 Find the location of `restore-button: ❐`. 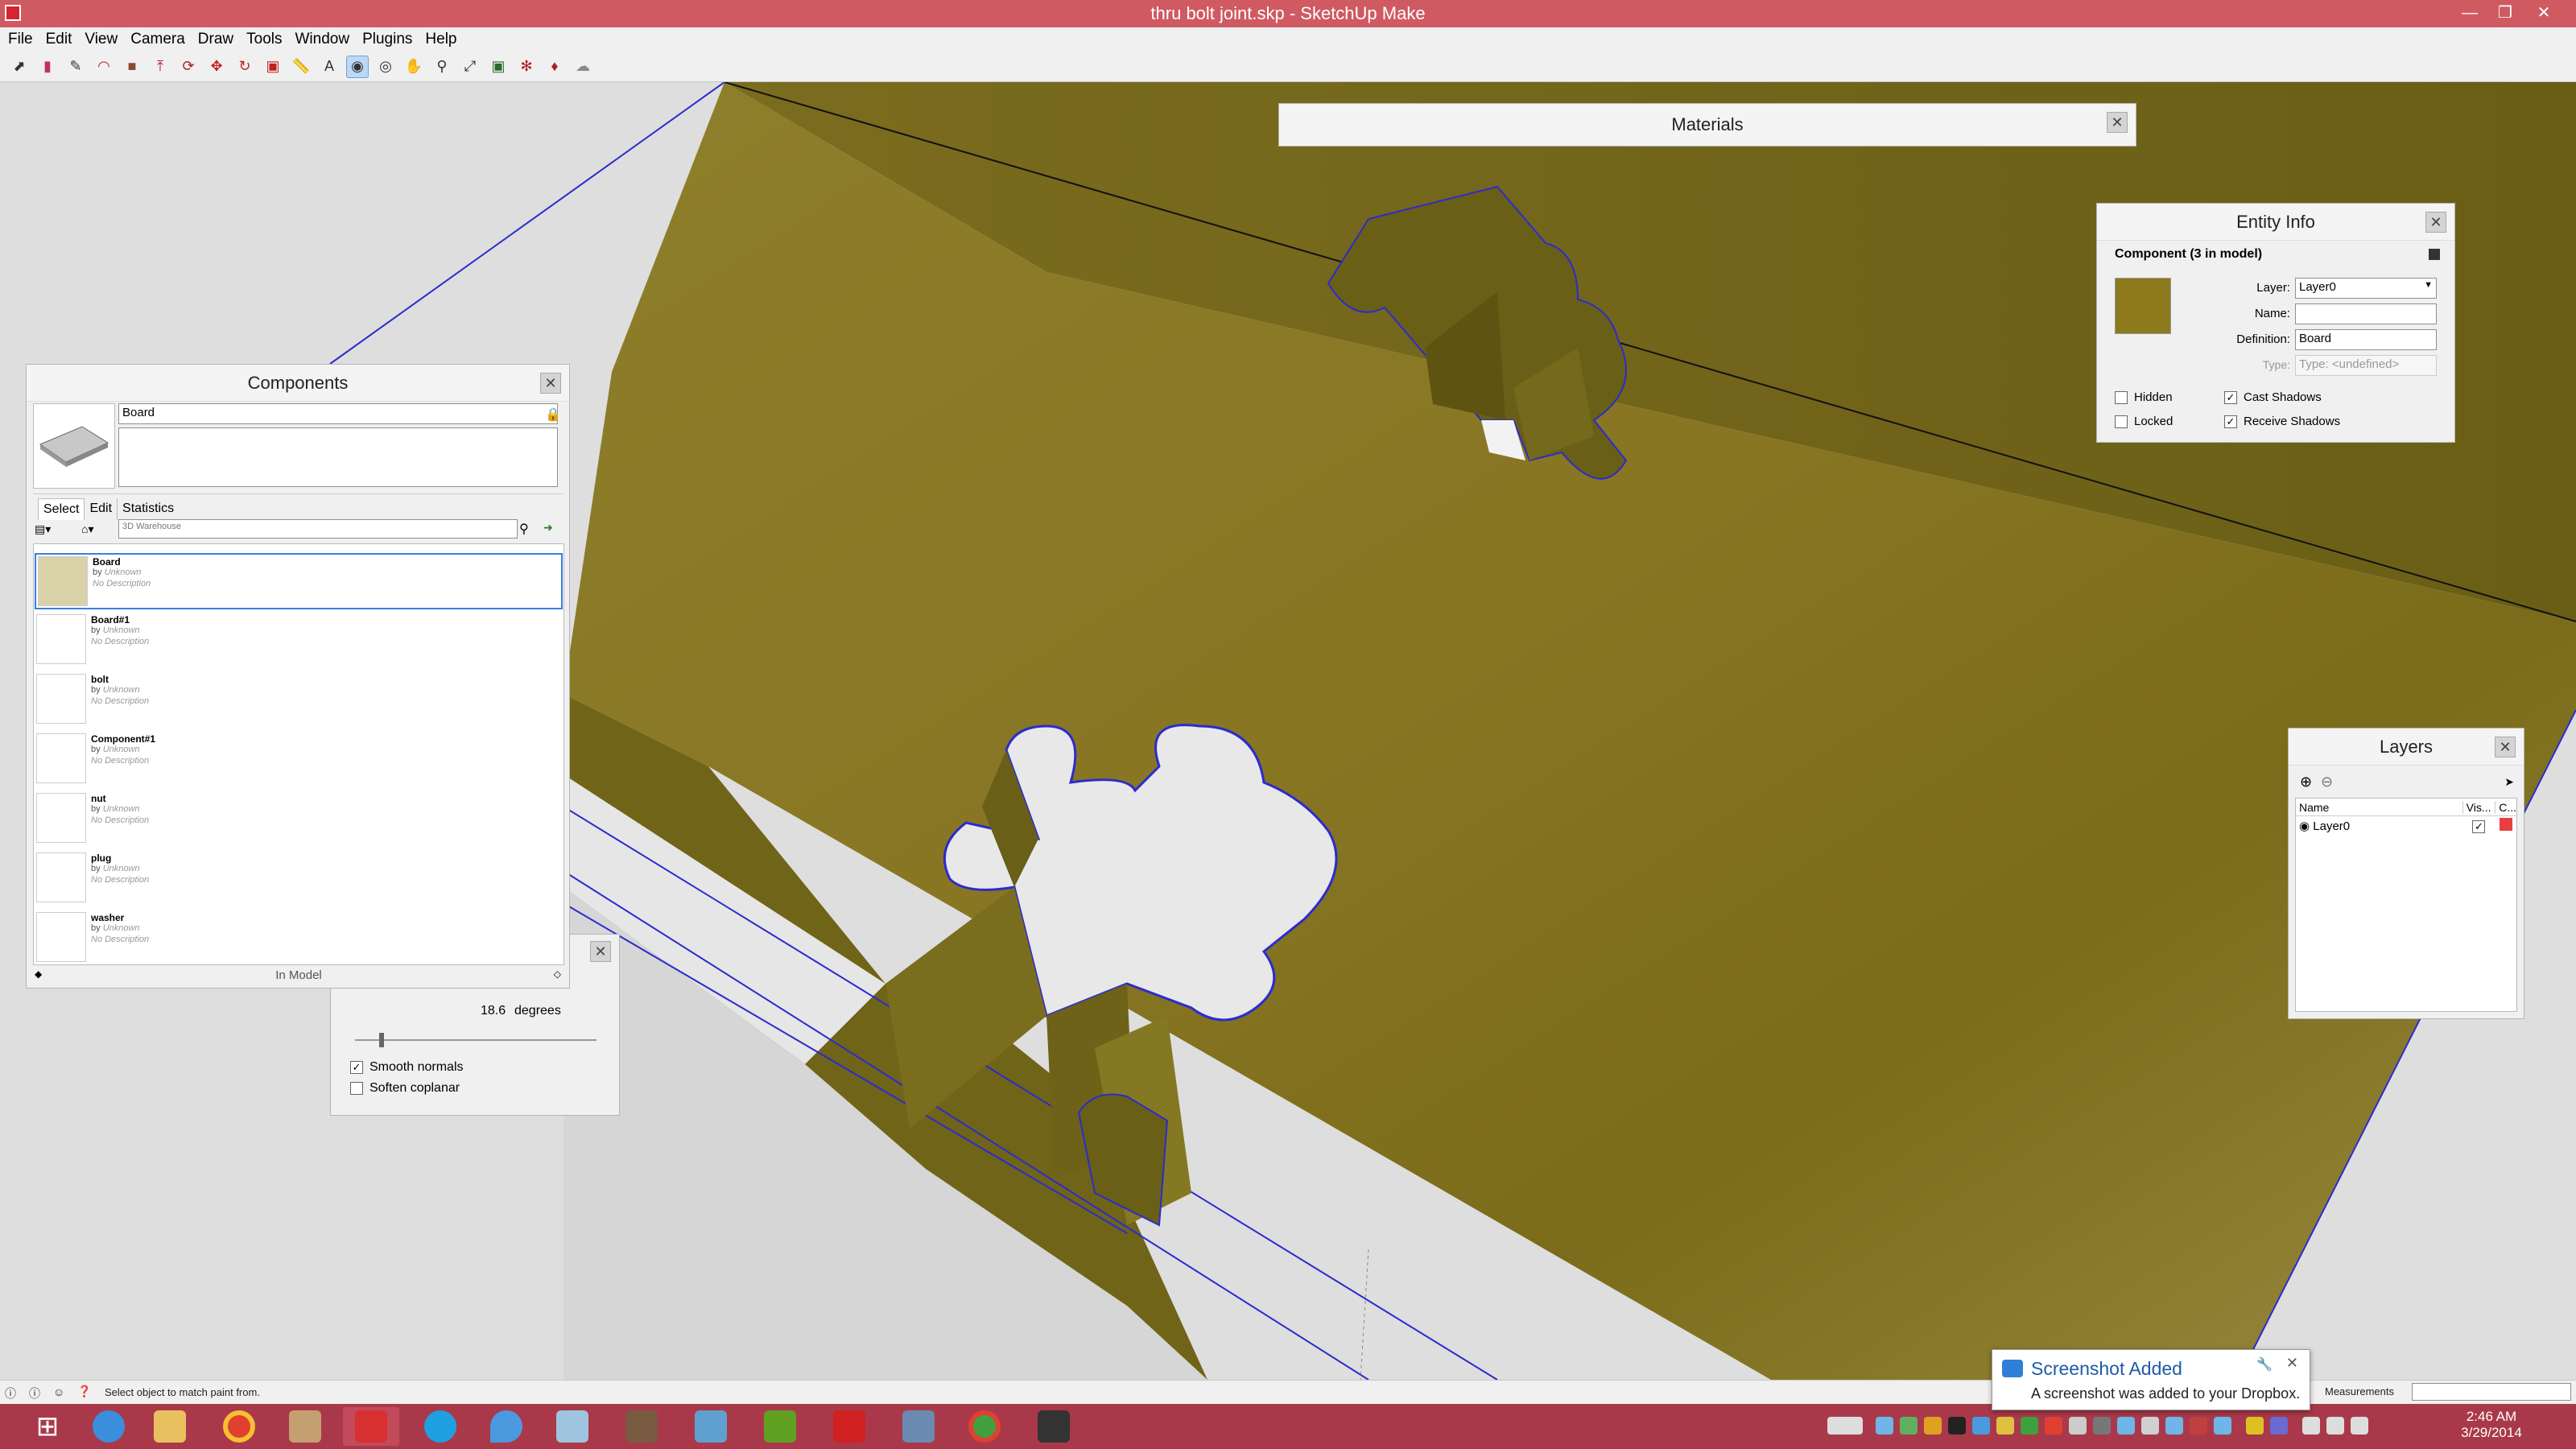

restore-button: ❐ is located at coordinates (2505, 13).